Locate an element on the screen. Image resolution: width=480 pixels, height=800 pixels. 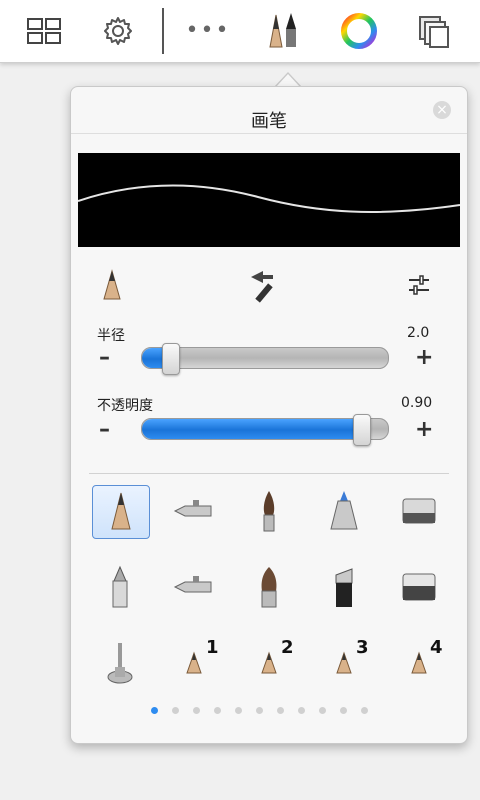
airbrush-icon is located at coordinates (194, 511).